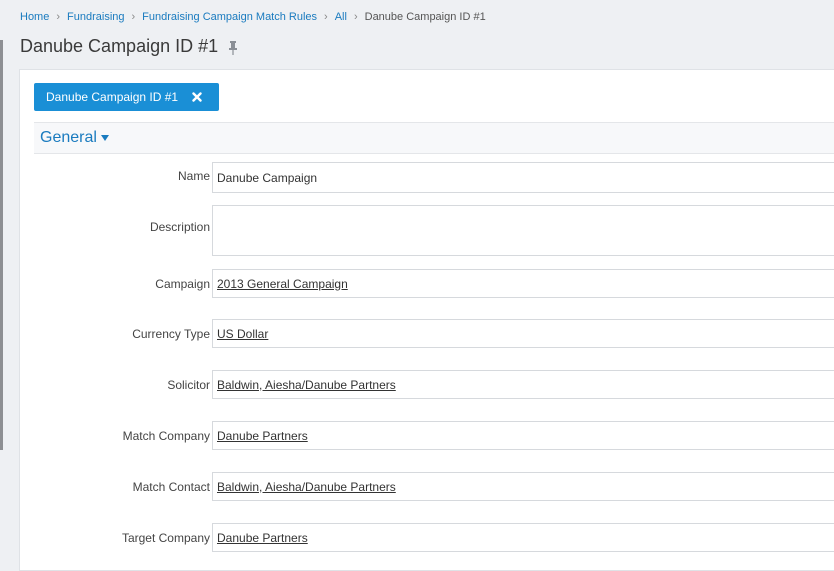 The image size is (834, 571). Describe the element at coordinates (523, 283) in the screenshot. I see `campaign-field: 2013 General Campaign` at that location.